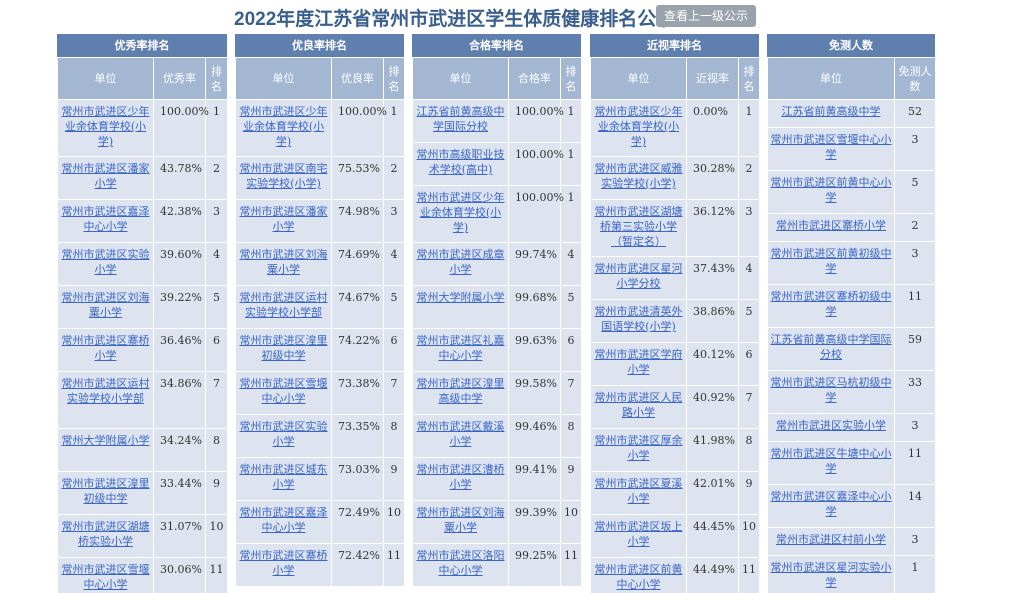 This screenshot has width=1024, height=593. I want to click on unit-cell: 常州市武进区少年业余体育学校(小学), so click(105, 128).